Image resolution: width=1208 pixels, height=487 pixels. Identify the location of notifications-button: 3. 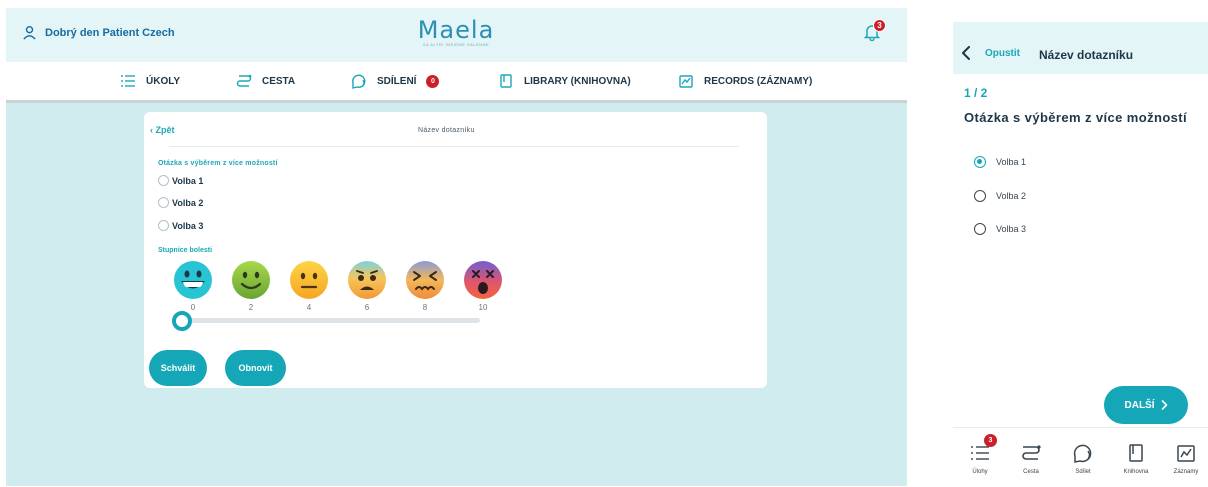
(875, 31).